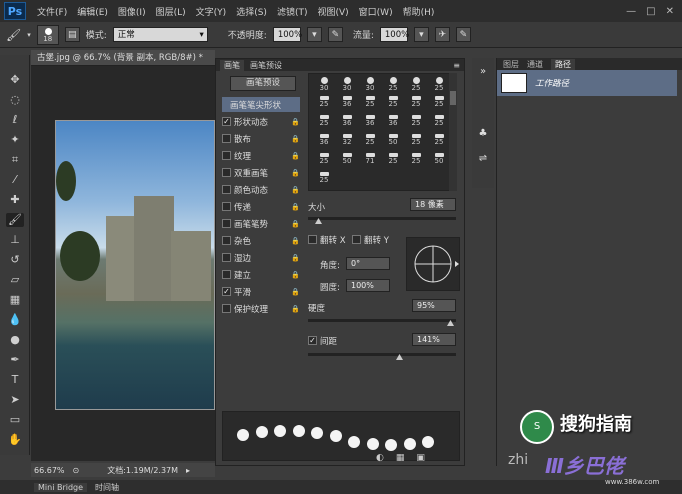  What do you see at coordinates (15, 80) in the screenshot?
I see `move-tool-icon: ✥` at bounding box center [15, 80].